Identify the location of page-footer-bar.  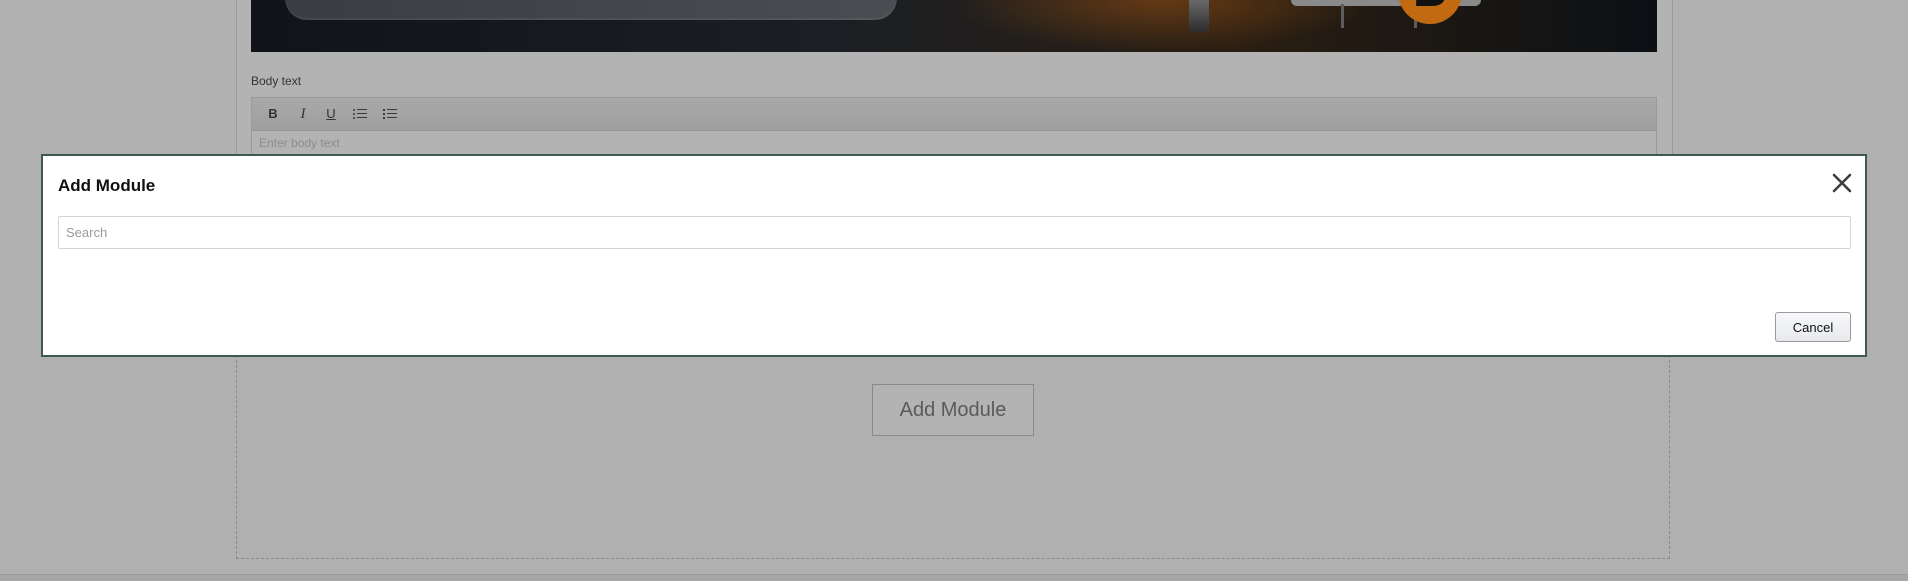
(954, 577).